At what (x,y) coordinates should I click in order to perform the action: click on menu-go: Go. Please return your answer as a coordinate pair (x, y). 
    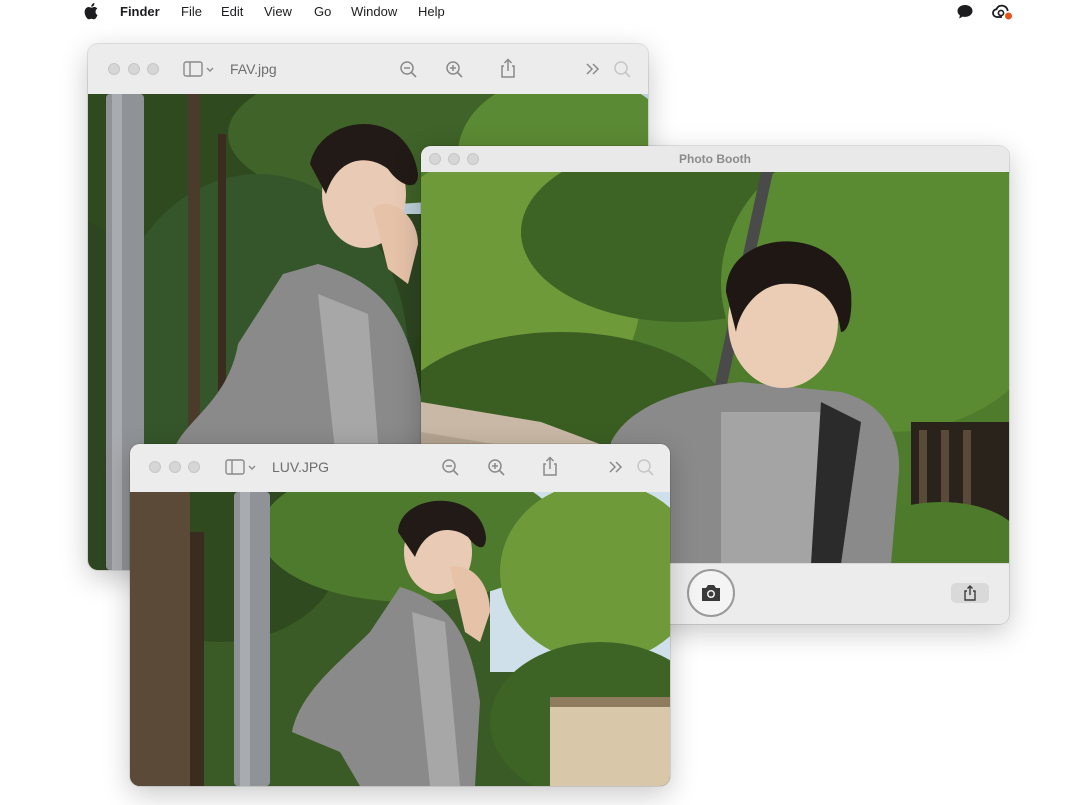
    Looking at the image, I should click on (322, 12).